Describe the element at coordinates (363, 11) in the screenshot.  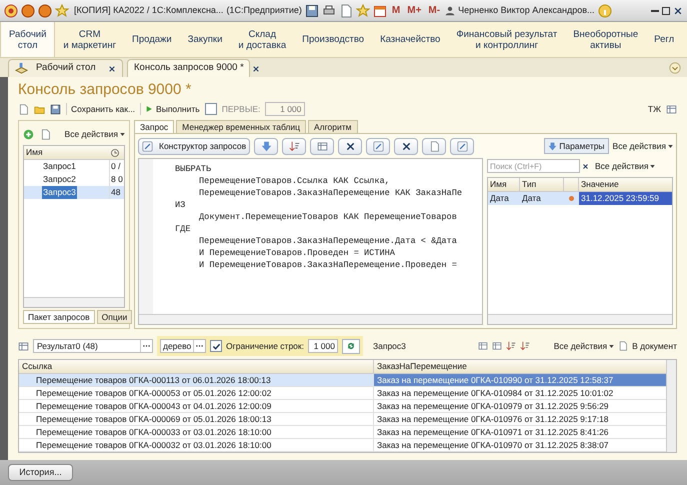
I see `star-icon` at that location.